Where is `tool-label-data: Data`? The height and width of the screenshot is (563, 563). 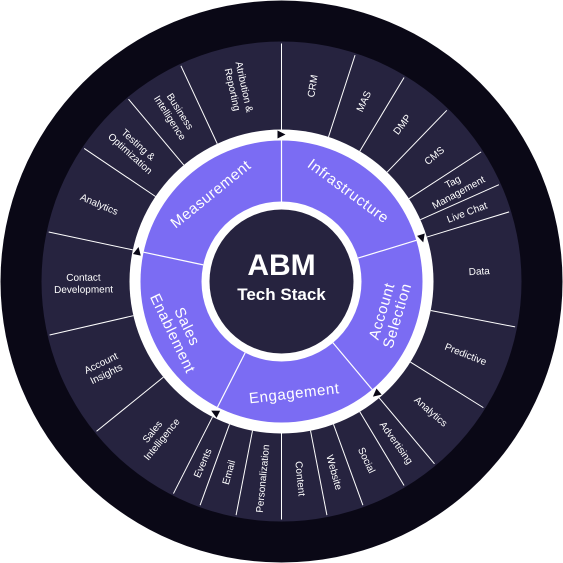 tool-label-data: Data is located at coordinates (479, 272).